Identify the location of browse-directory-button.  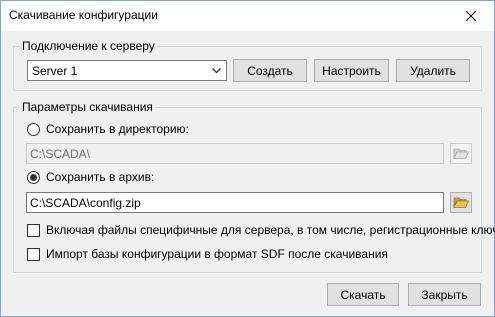
(461, 153).